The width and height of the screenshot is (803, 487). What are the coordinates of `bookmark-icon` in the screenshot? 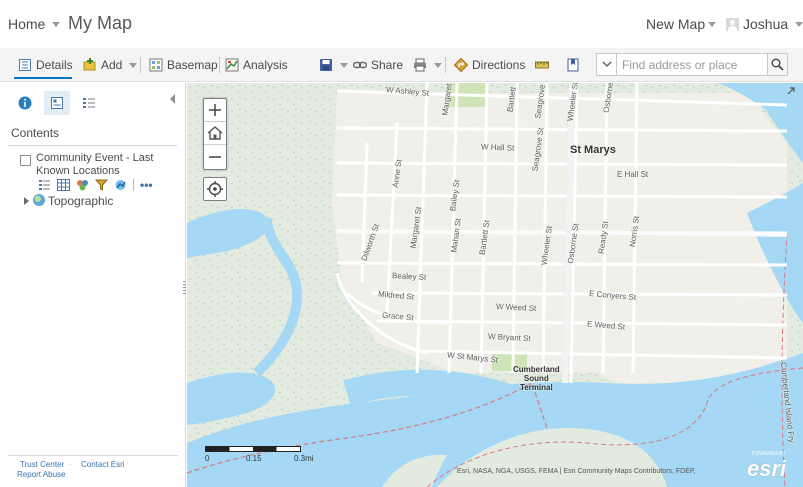 It's located at (573, 65).